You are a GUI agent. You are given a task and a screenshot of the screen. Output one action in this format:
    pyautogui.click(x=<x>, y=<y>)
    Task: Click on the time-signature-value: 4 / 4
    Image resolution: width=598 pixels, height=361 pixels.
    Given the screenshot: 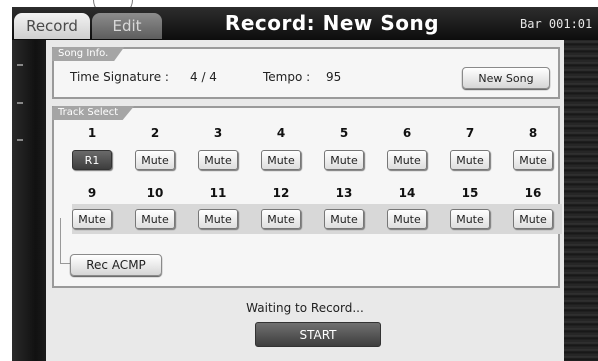 What is the action you would take?
    pyautogui.click(x=203, y=77)
    